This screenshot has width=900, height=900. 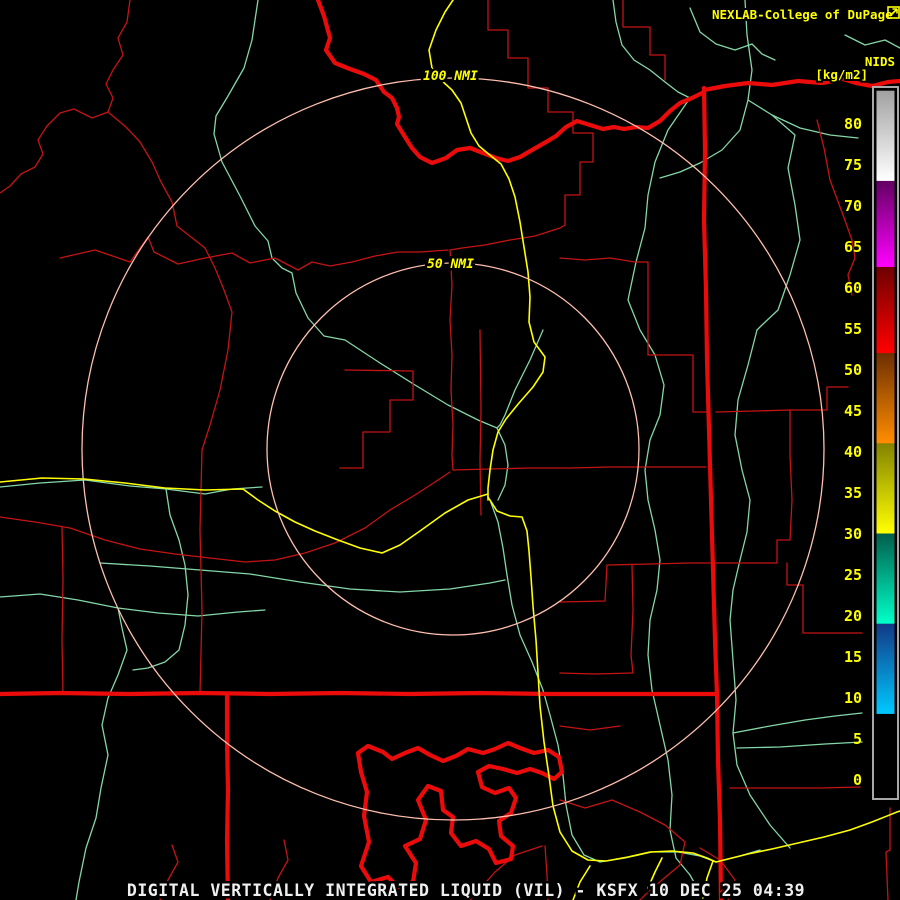 I want to click on colorbar-tick-40: 40, so click(x=853, y=452).